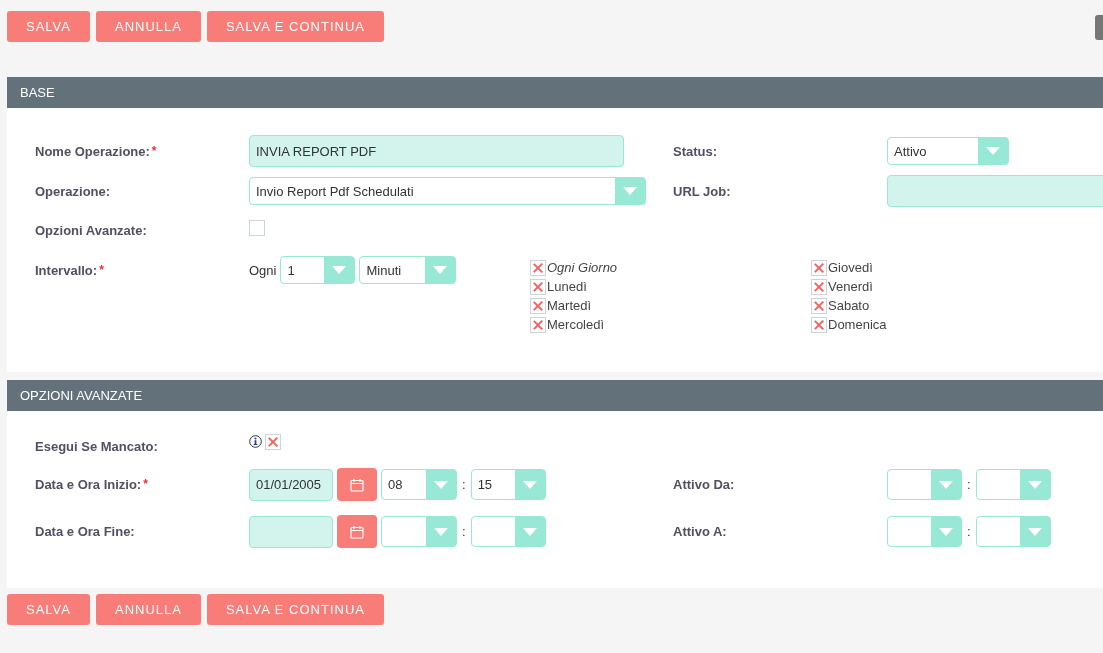 This screenshot has width=1103, height=653. I want to click on minute-select: 15, so click(508, 484).